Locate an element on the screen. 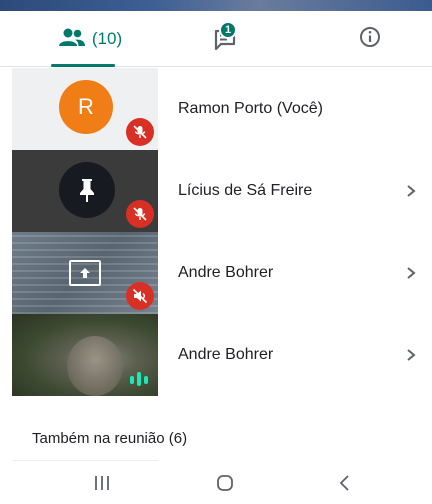 The width and height of the screenshot is (432, 504). volume-off-icon is located at coordinates (140, 296).